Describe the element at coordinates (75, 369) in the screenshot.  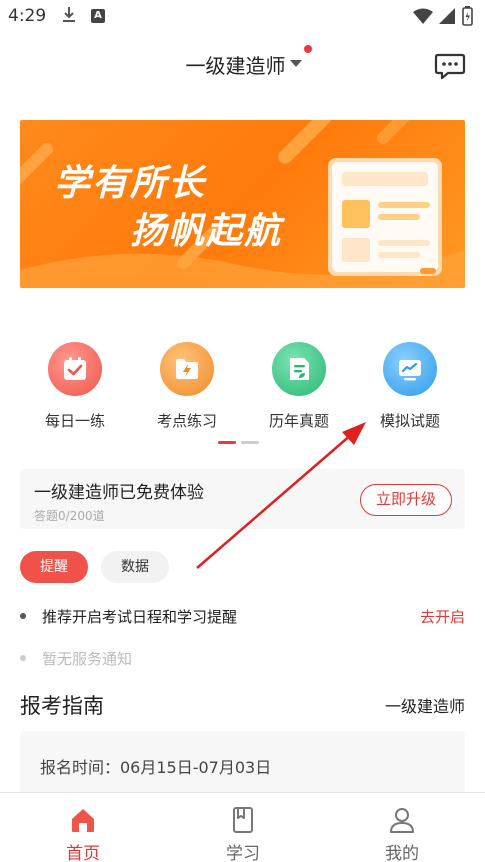
I see `calendar-check-icon` at that location.